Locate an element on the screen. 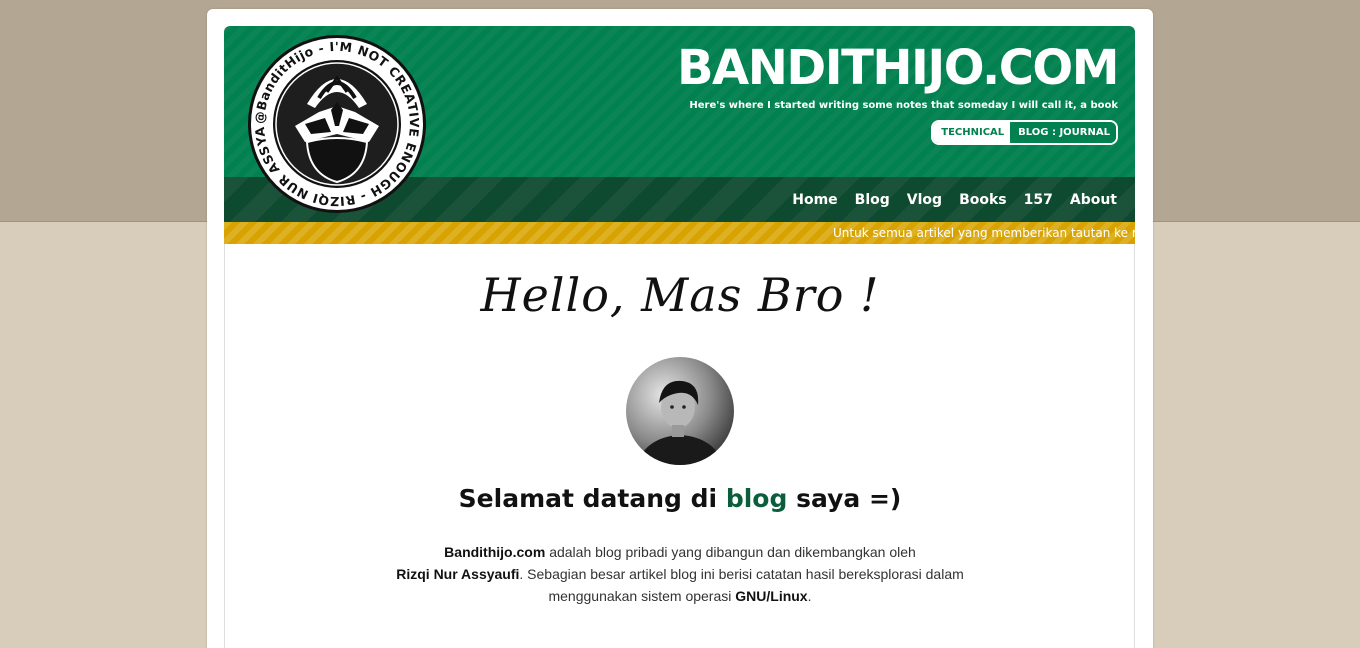 The width and height of the screenshot is (1360, 648). switcher-blog-journal: BLOG : JOURNAL is located at coordinates (1063, 132).